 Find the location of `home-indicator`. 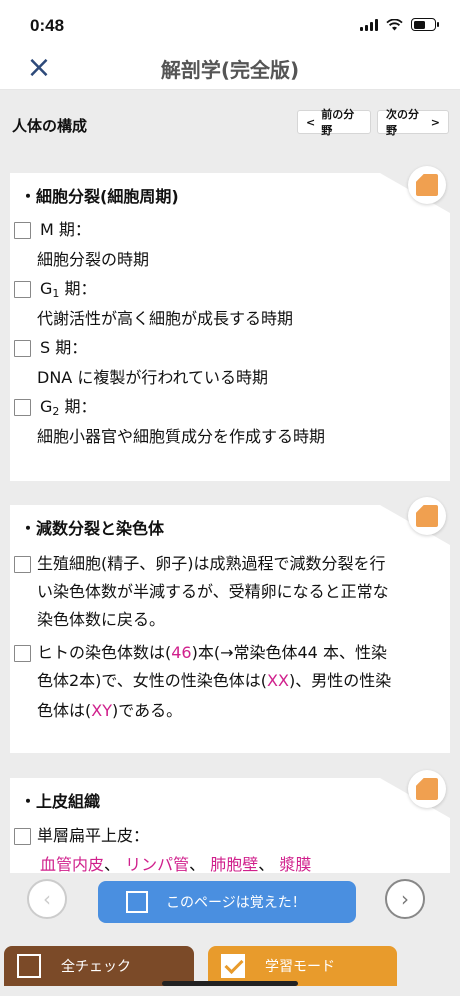

home-indicator is located at coordinates (230, 983).